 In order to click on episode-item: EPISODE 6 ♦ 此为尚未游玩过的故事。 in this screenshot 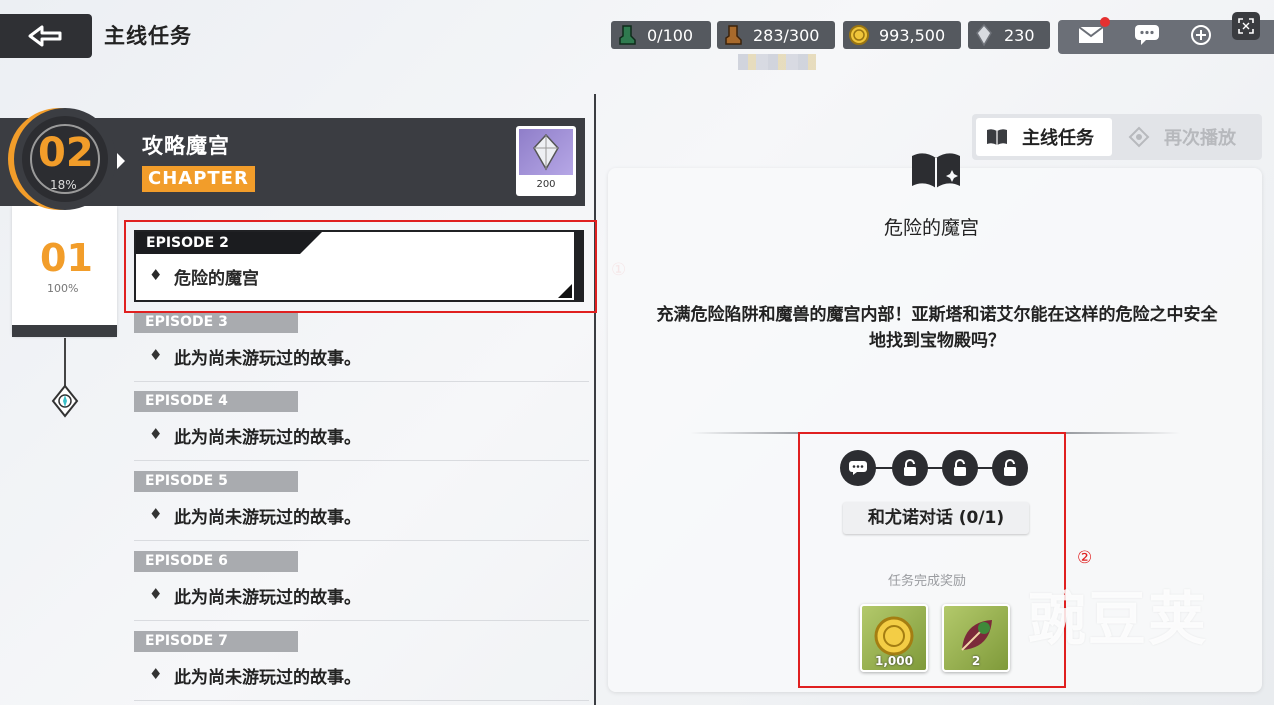, I will do `click(361, 586)`.